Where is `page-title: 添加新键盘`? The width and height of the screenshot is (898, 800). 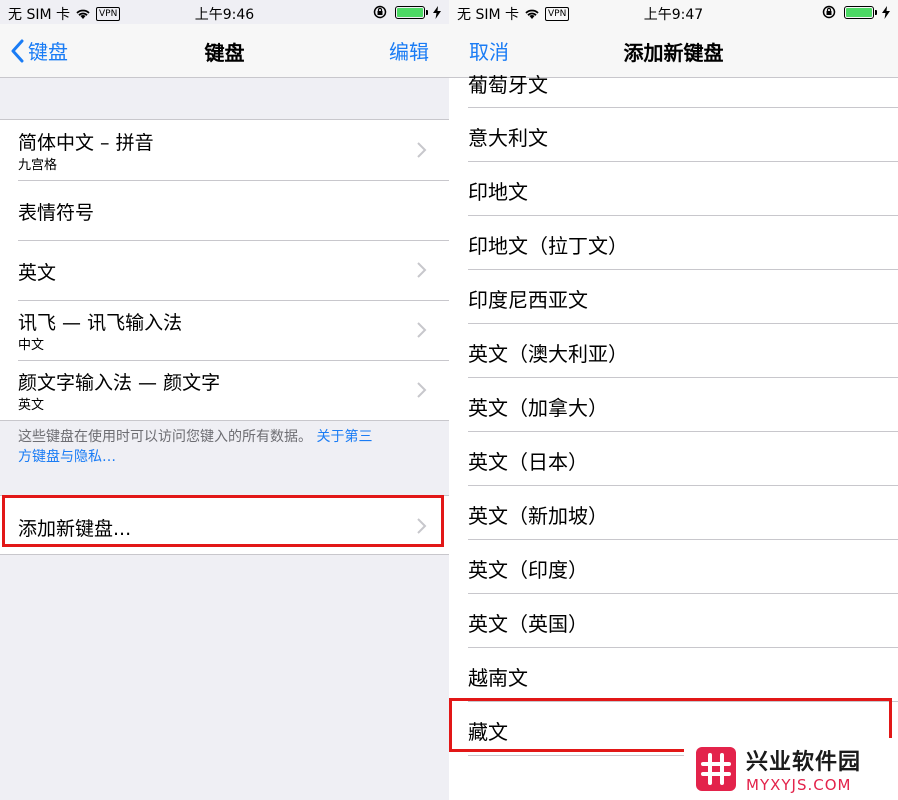
page-title: 添加新键盘 is located at coordinates (673, 53).